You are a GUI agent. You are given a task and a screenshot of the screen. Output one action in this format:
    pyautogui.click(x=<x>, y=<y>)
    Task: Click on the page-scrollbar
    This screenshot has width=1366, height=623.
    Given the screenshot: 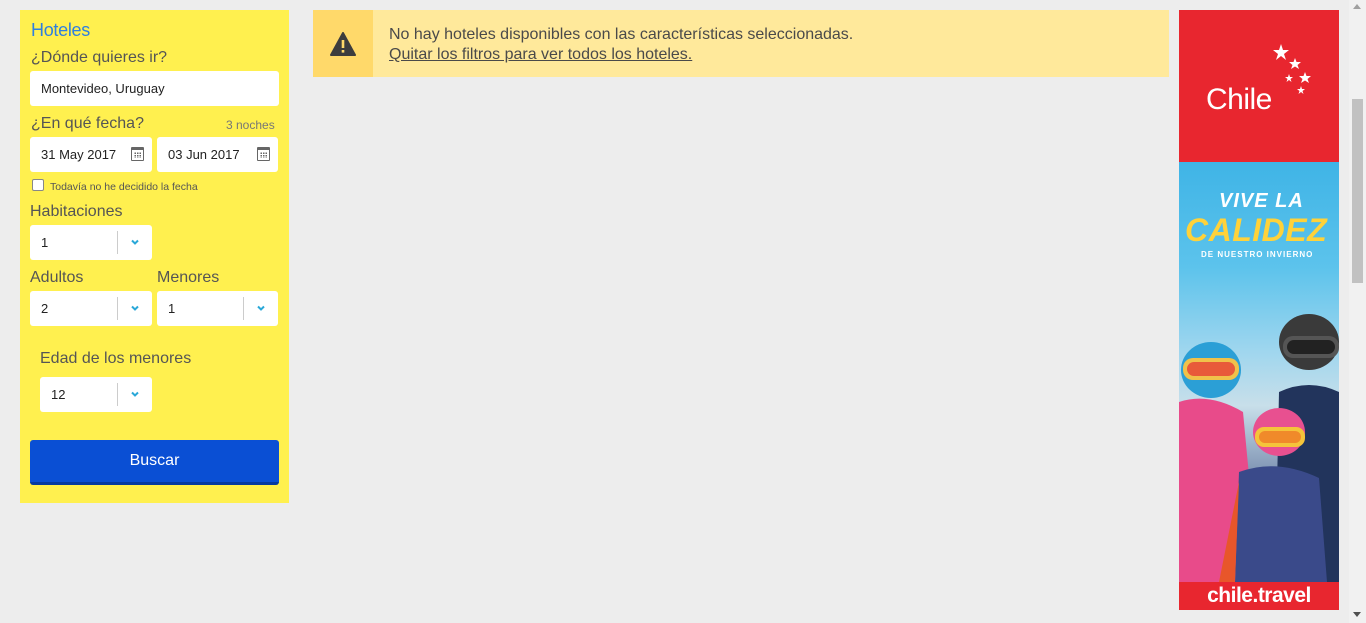 What is the action you would take?
    pyautogui.click(x=1357, y=311)
    